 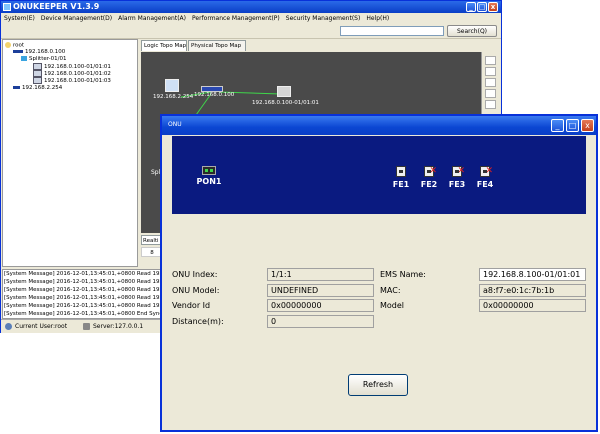 I want to click on main-window-title: ONUKEEPER V1.3.9, so click(x=56, y=6).